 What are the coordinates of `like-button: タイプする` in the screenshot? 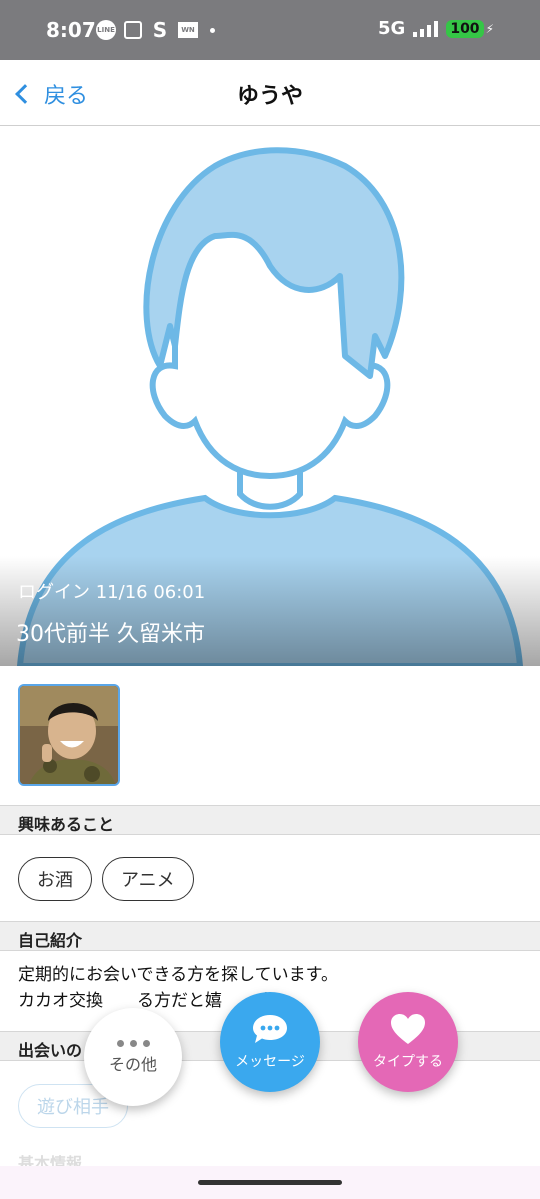 It's located at (408, 1042).